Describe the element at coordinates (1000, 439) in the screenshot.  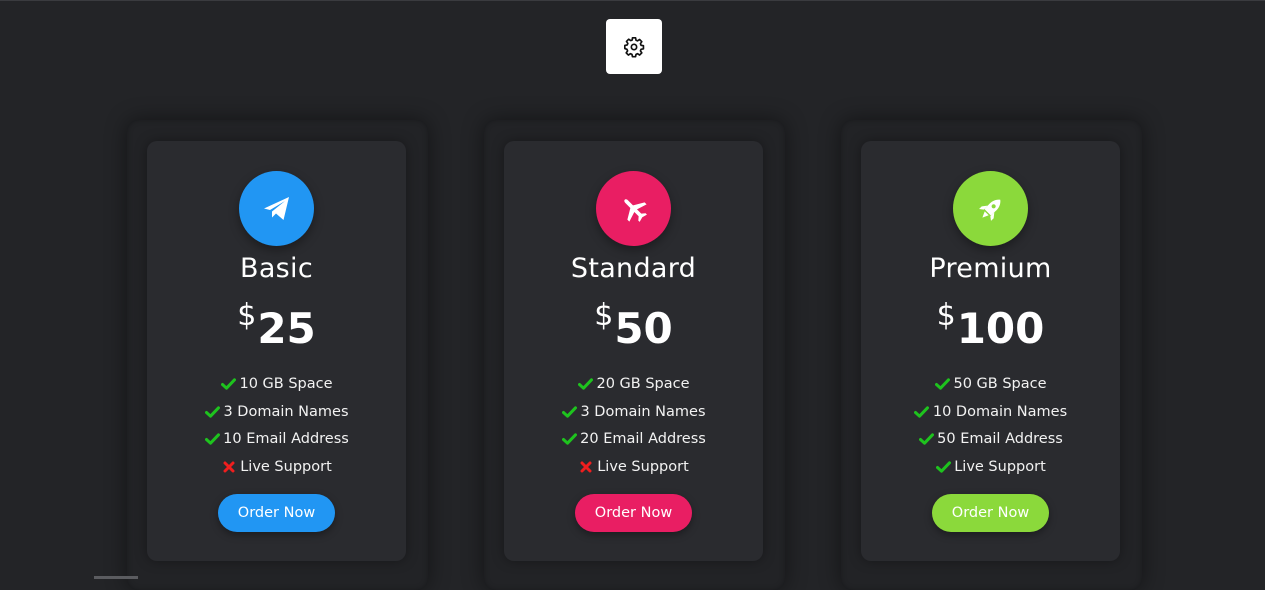
I see `feature-label: 50 Email Address` at that location.